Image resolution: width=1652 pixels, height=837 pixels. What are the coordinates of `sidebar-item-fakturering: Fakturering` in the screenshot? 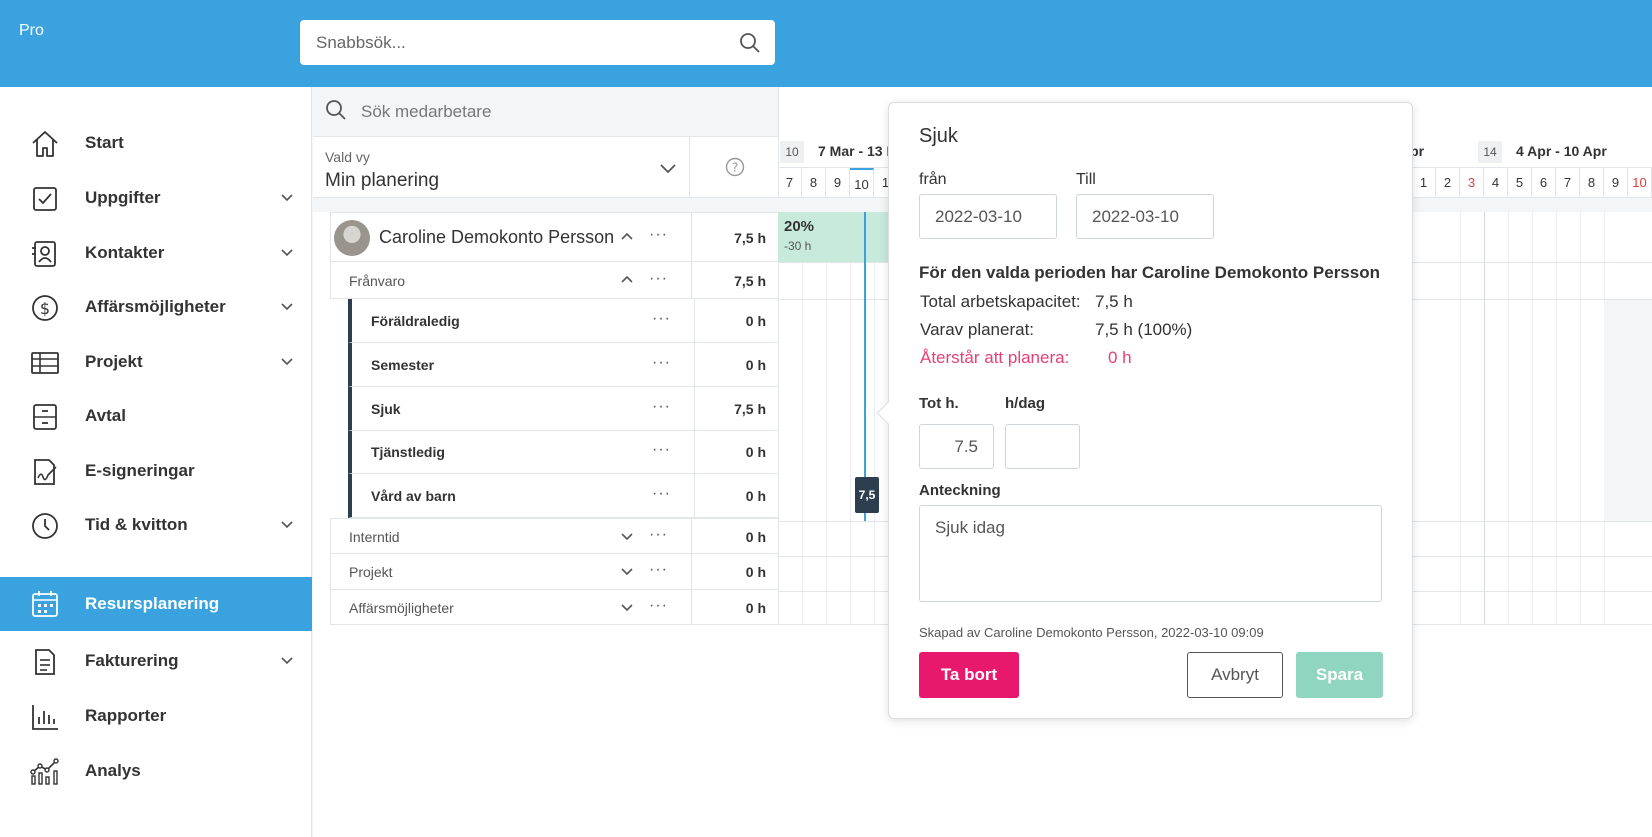 It's located at (156, 661).